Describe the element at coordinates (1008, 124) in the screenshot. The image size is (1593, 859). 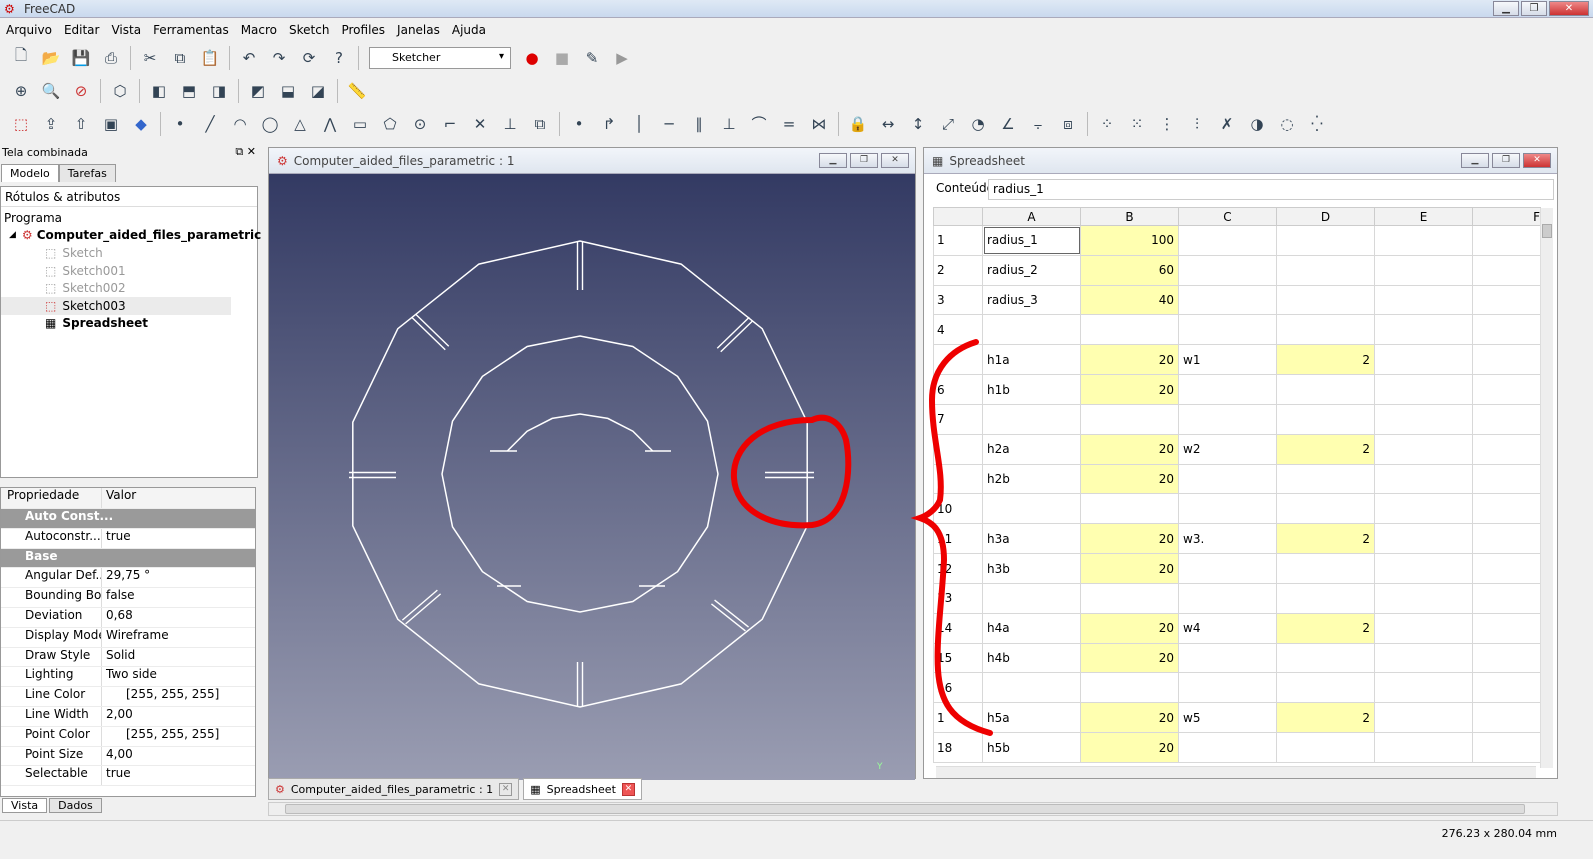
I see `constrain-angle-icon: ∠` at that location.